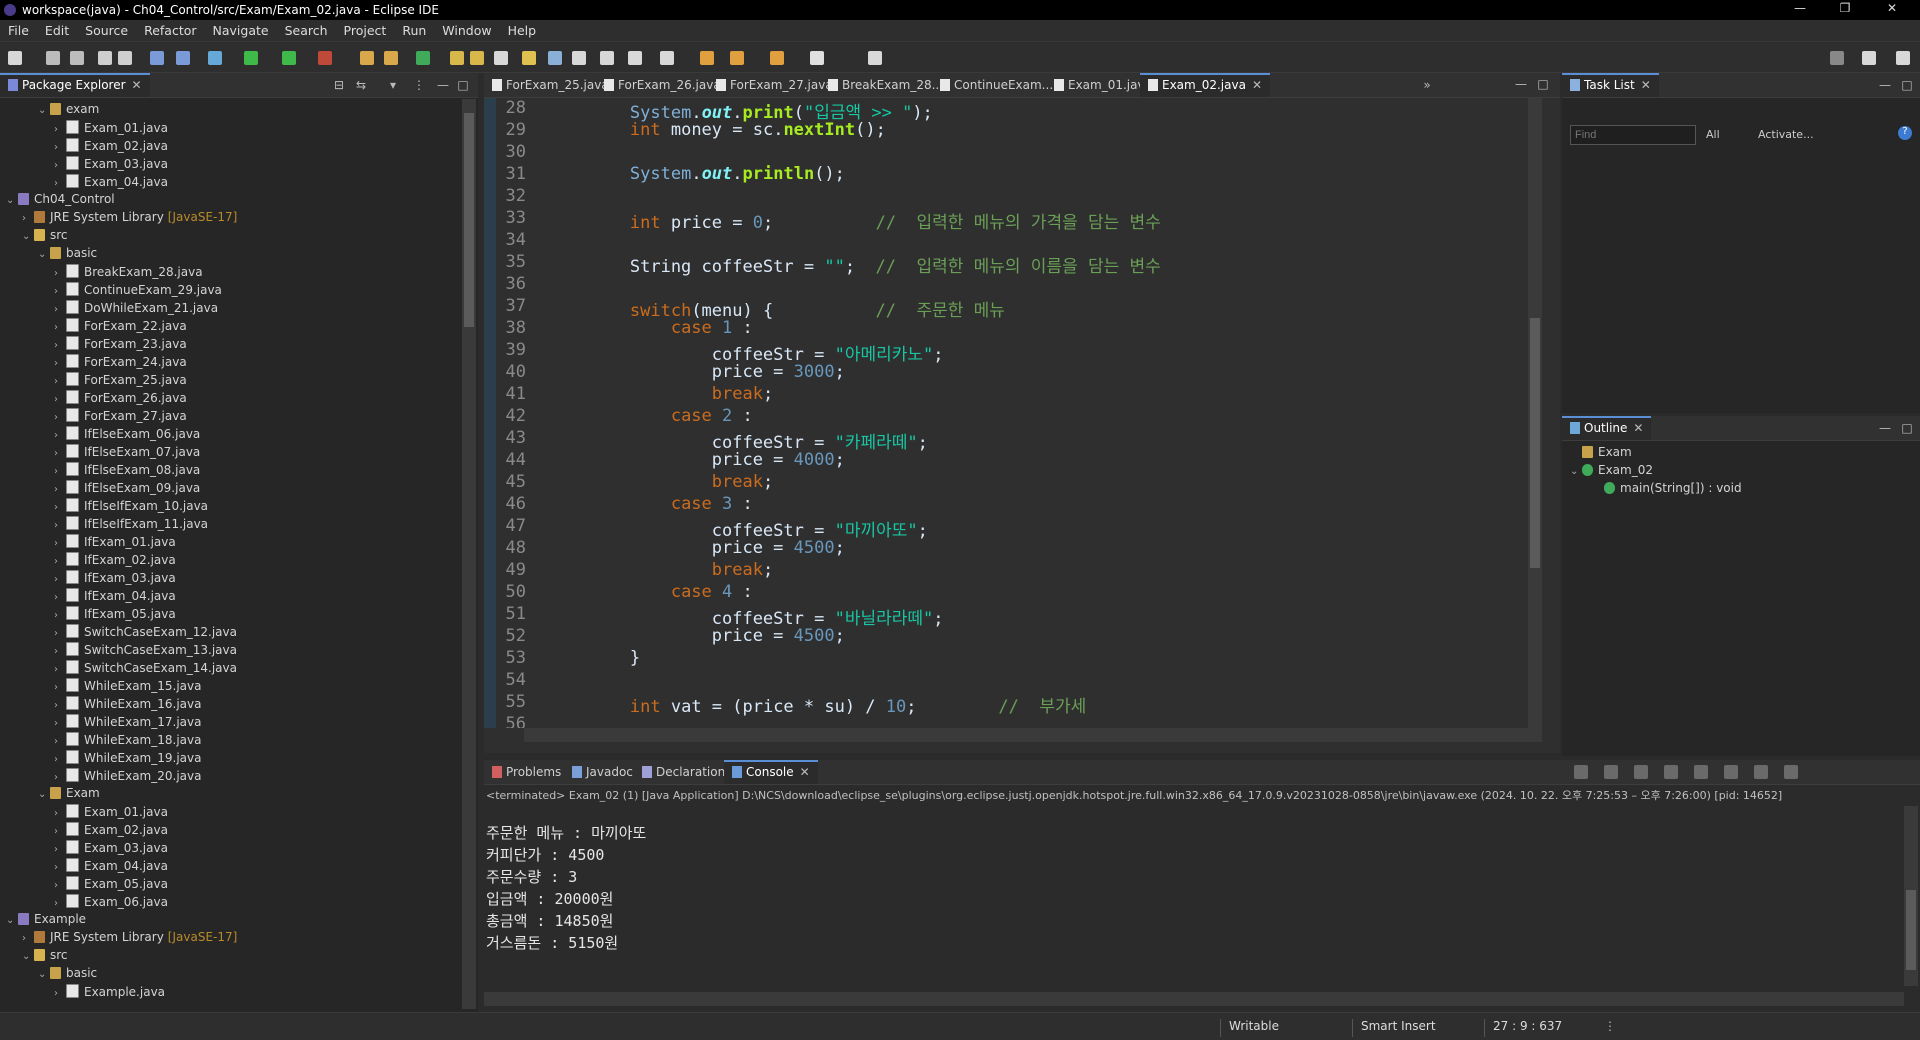 The image size is (1920, 1040). Describe the element at coordinates (325, 58) in the screenshot. I see `external-tools-icon` at that location.